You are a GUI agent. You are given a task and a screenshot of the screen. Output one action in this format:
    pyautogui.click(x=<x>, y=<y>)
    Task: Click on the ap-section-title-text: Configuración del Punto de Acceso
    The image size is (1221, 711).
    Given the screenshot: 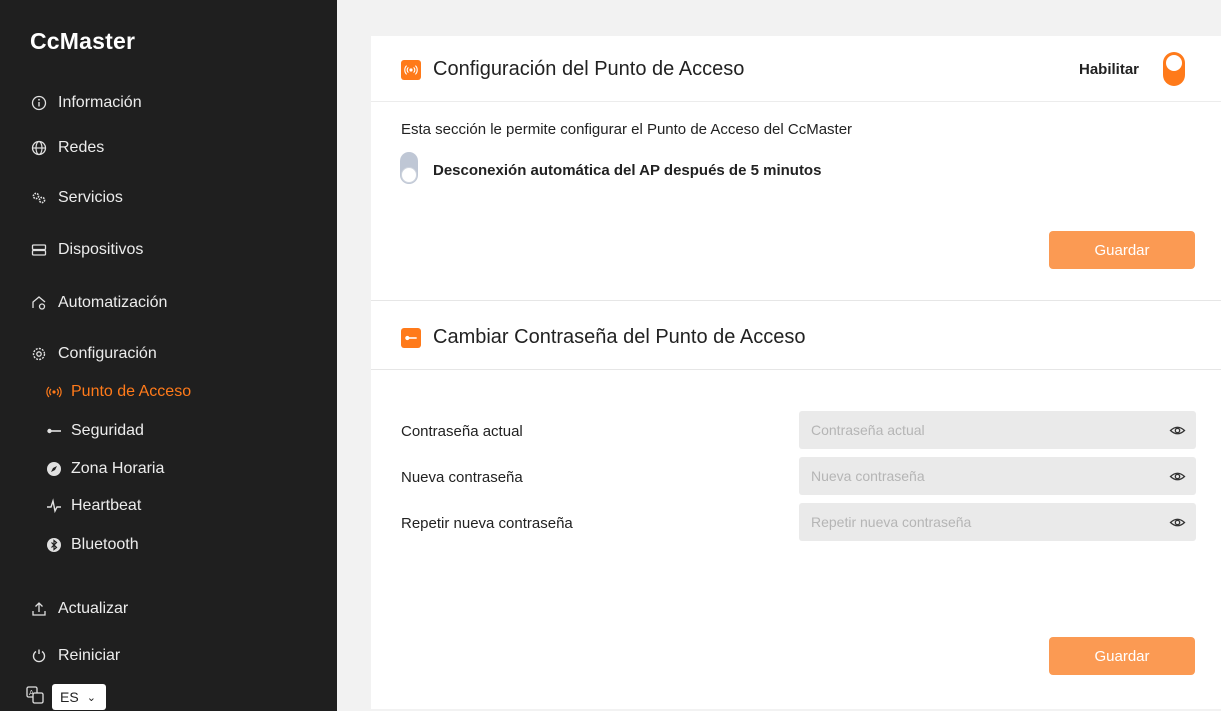 What is the action you would take?
    pyautogui.click(x=589, y=69)
    